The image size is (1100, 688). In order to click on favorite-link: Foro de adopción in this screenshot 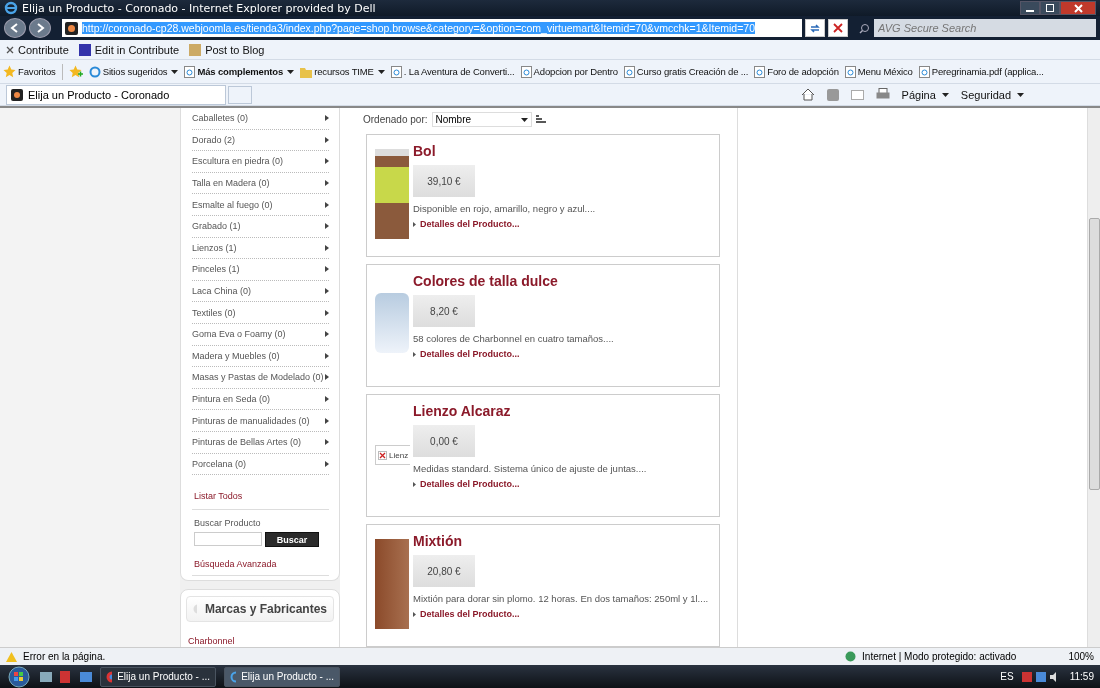, I will do `click(796, 71)`.